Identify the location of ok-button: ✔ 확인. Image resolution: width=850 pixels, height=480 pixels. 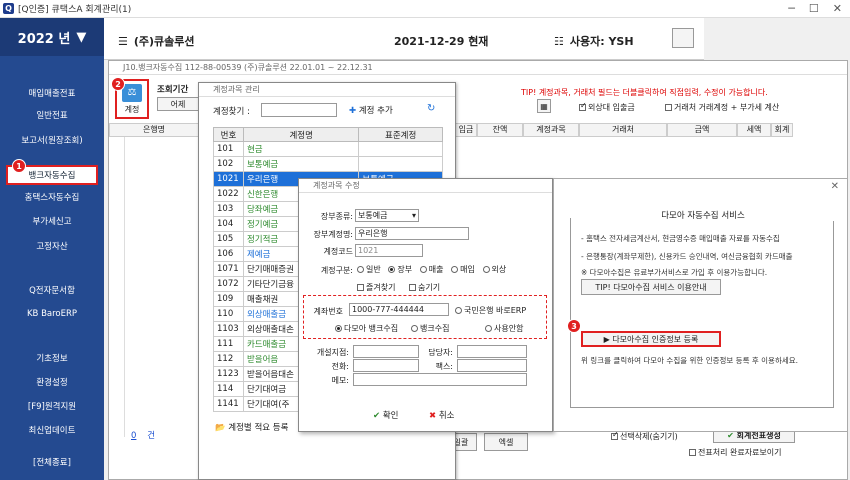
(385, 415).